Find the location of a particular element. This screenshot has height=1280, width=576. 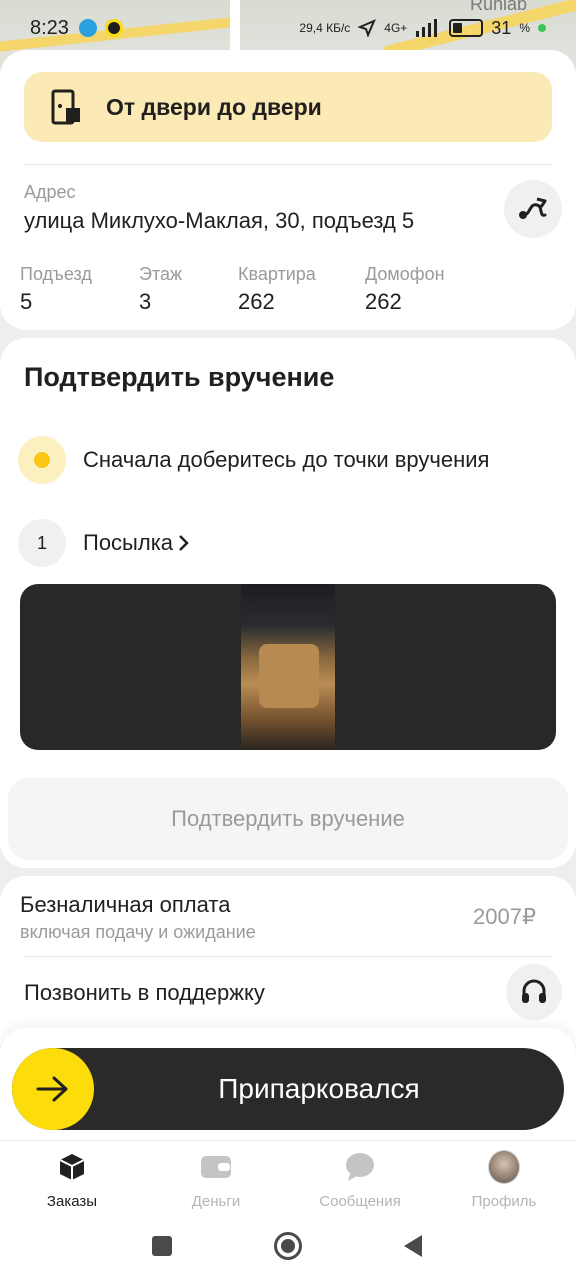

confirm-delivery-button-label: Подтвердить вручение is located at coordinates (288, 818).